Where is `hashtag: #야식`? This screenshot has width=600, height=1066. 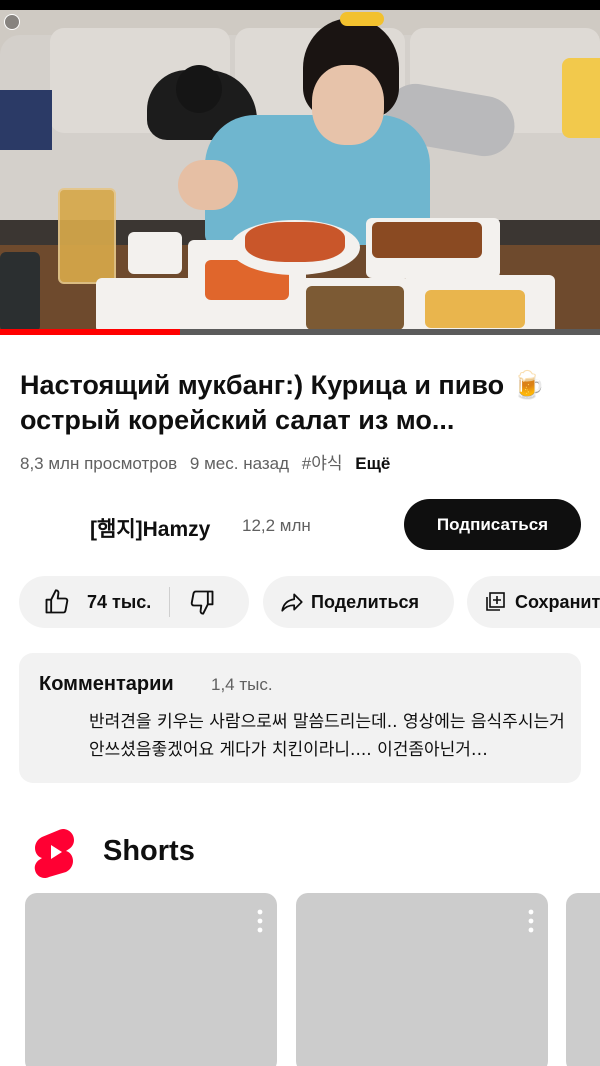
hashtag: #야식 is located at coordinates (322, 463).